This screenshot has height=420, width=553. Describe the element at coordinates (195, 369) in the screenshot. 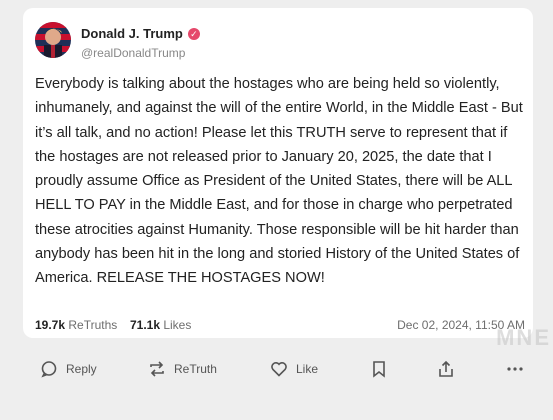

I see `retruth-label: ReTruth` at that location.